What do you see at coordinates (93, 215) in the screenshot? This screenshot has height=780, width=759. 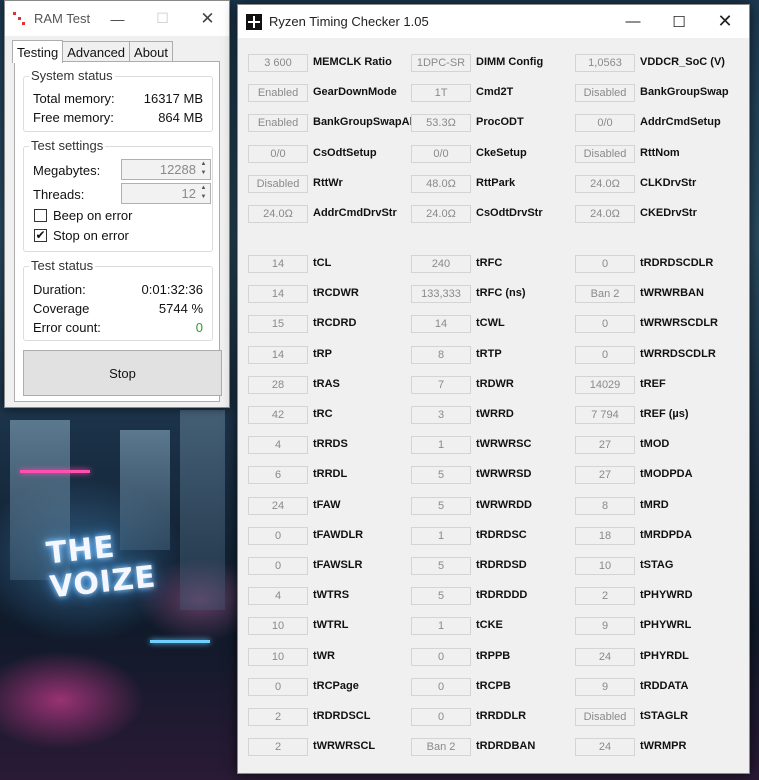 I see `beep-on-error-label: Beep on error` at bounding box center [93, 215].